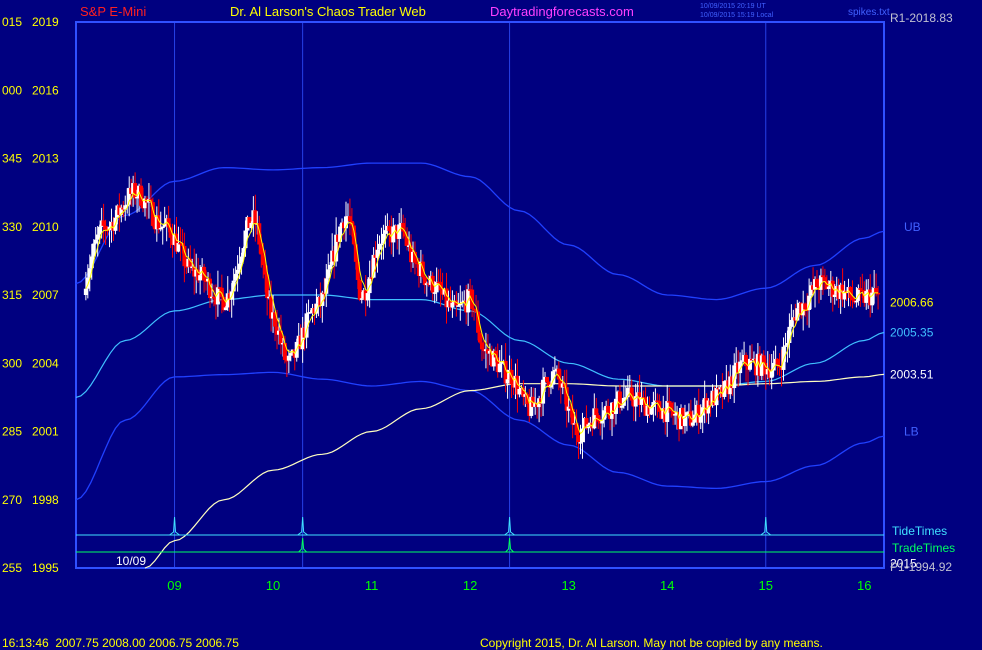 The width and height of the screenshot is (982, 650). I want to click on timestamp-local: 10/09/2015 15:19 Local, so click(737, 15).